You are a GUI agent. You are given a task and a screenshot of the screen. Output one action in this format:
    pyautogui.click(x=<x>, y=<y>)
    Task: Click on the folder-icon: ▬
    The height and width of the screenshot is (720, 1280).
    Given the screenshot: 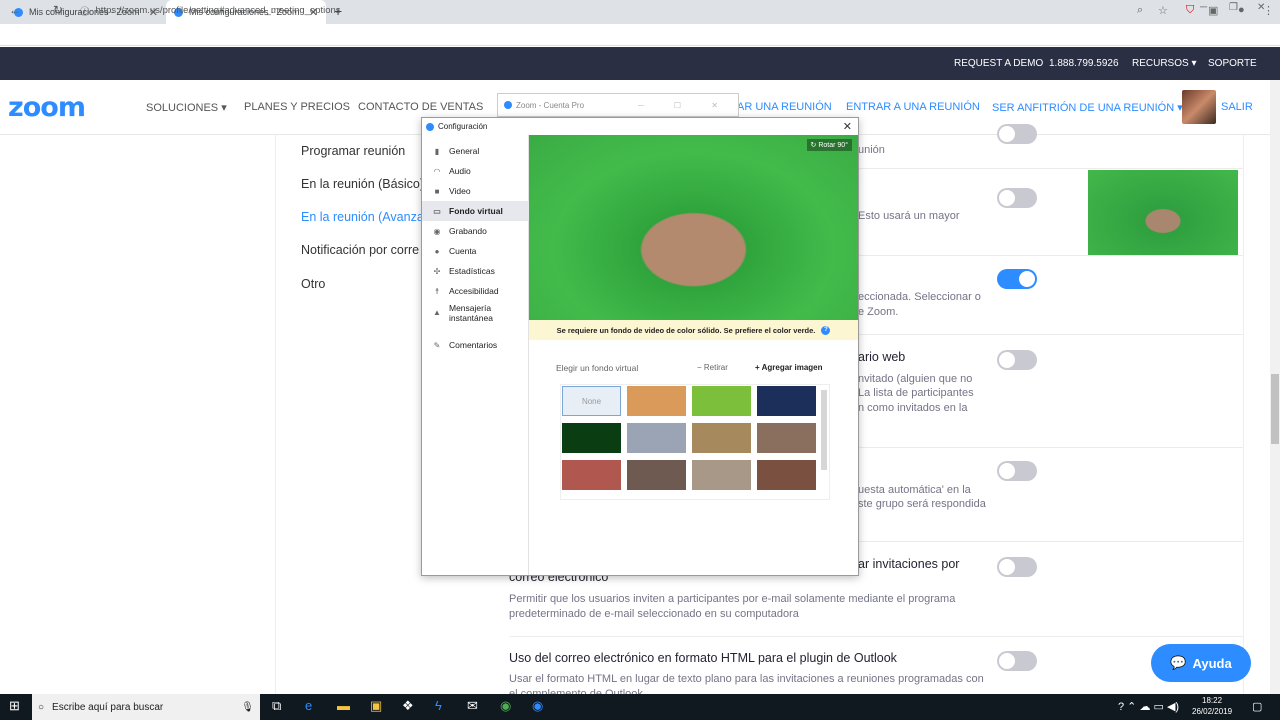 What is the action you would take?
    pyautogui.click(x=343, y=705)
    